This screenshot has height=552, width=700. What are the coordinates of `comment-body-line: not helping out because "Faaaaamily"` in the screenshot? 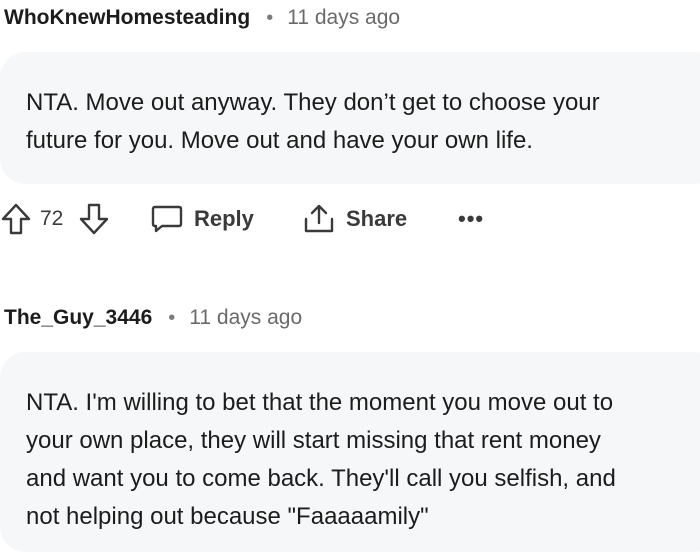 It's located at (227, 516).